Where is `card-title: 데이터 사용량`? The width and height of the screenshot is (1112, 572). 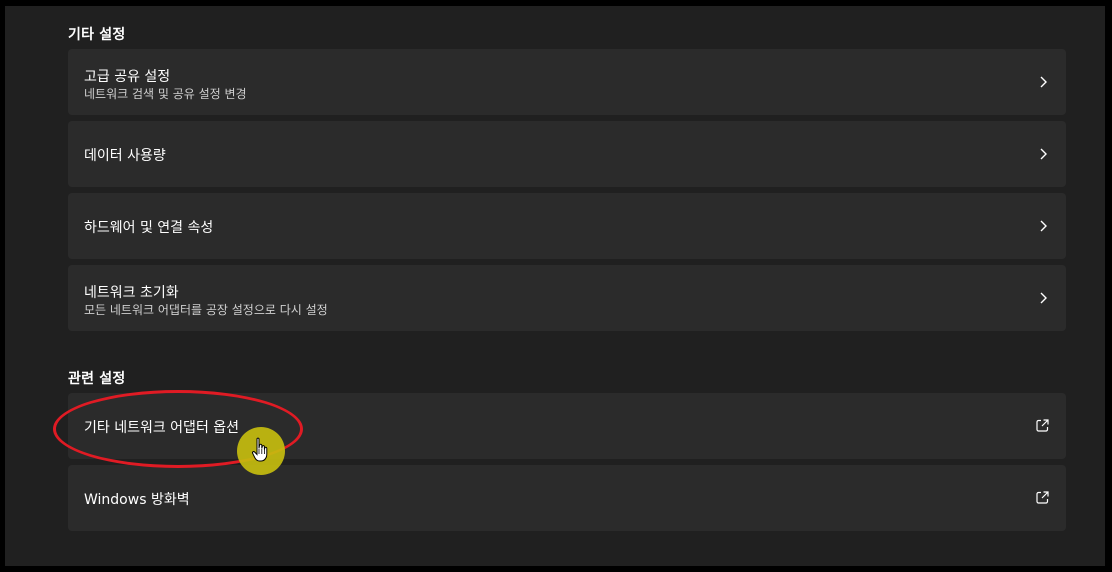 card-title: 데이터 사용량 is located at coordinates (125, 156).